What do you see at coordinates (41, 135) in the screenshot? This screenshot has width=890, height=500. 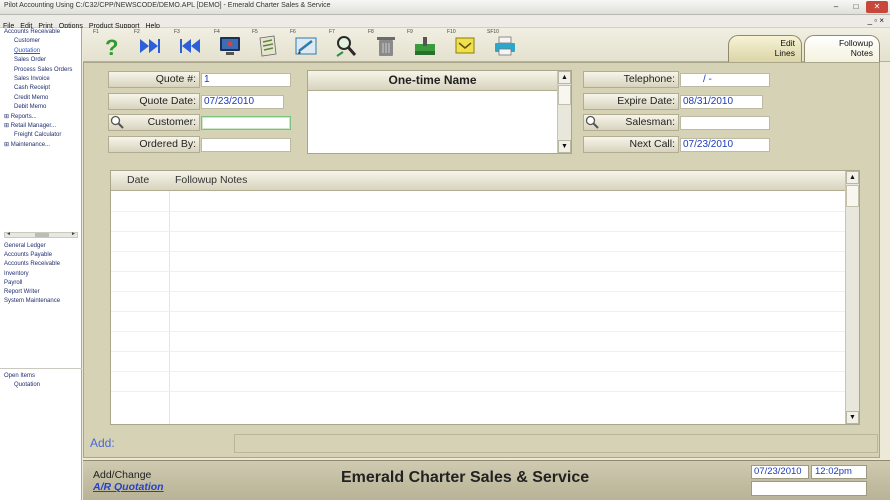 I see `tree-item-freight-calculator: Freight Calculator` at bounding box center [41, 135].